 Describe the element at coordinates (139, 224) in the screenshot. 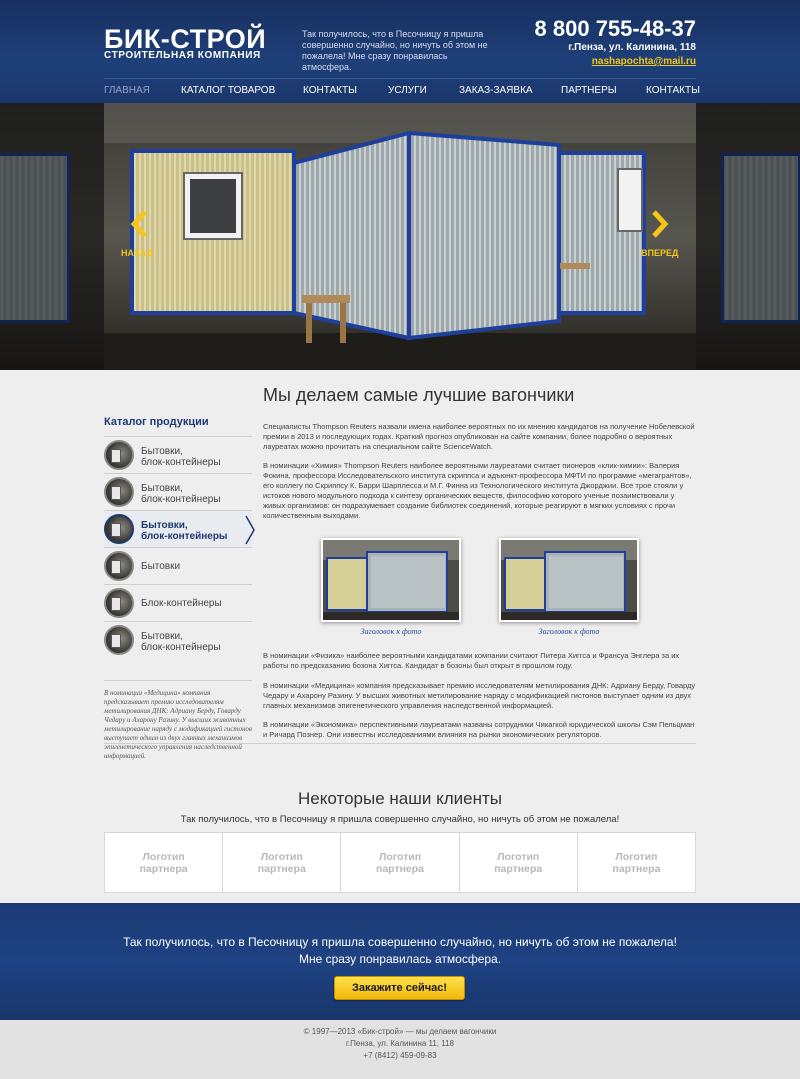

I see `slider-prev-arrow-icon` at that location.